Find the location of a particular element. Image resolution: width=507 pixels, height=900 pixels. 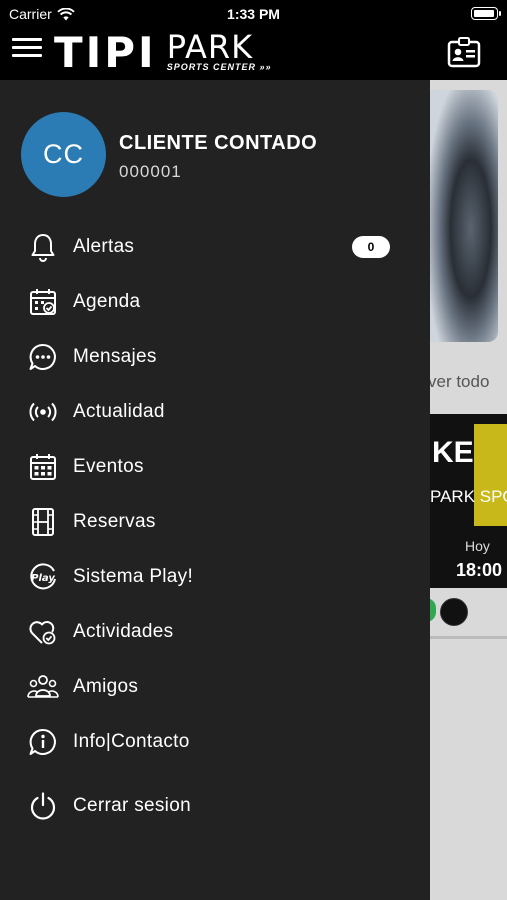

chat-icon is located at coordinates (43, 357).